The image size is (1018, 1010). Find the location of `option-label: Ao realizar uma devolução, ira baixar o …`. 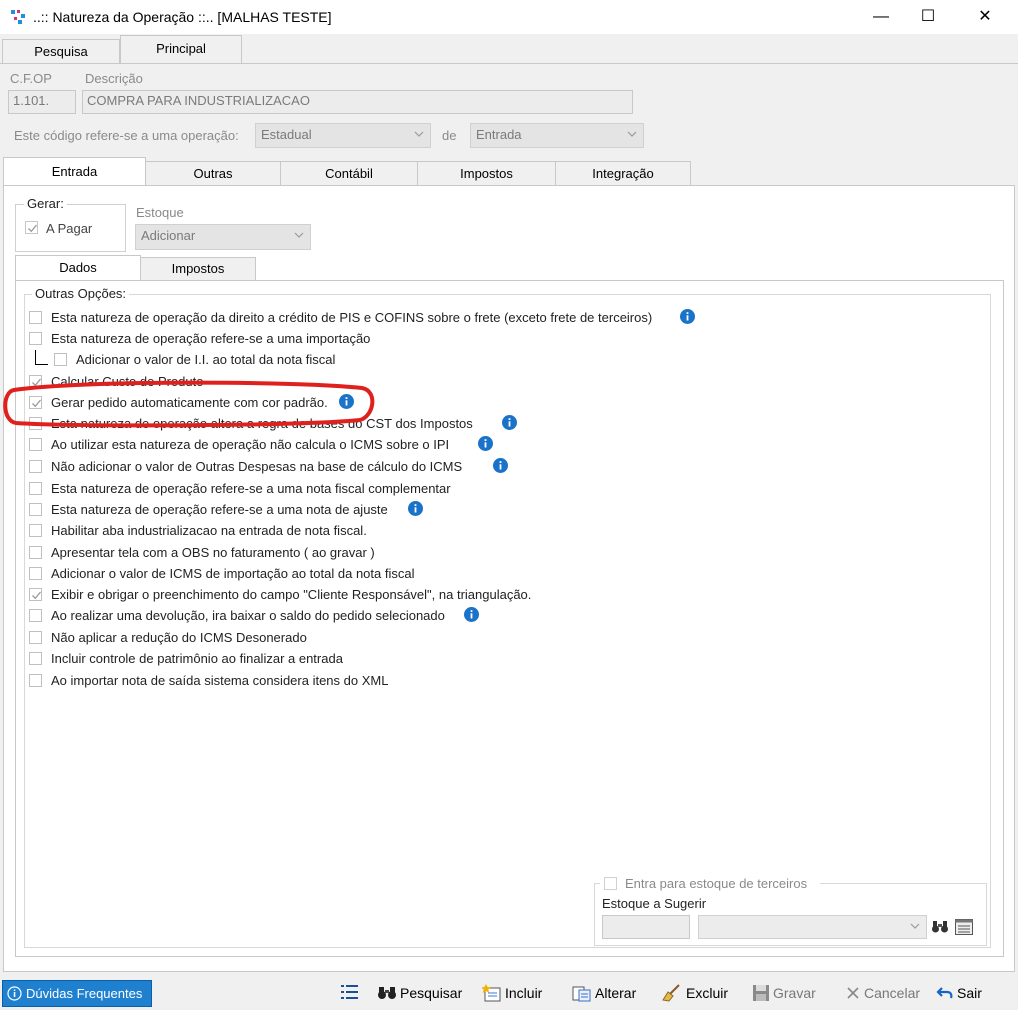

option-label: Ao realizar uma devolução, ira baixar o … is located at coordinates (248, 615).